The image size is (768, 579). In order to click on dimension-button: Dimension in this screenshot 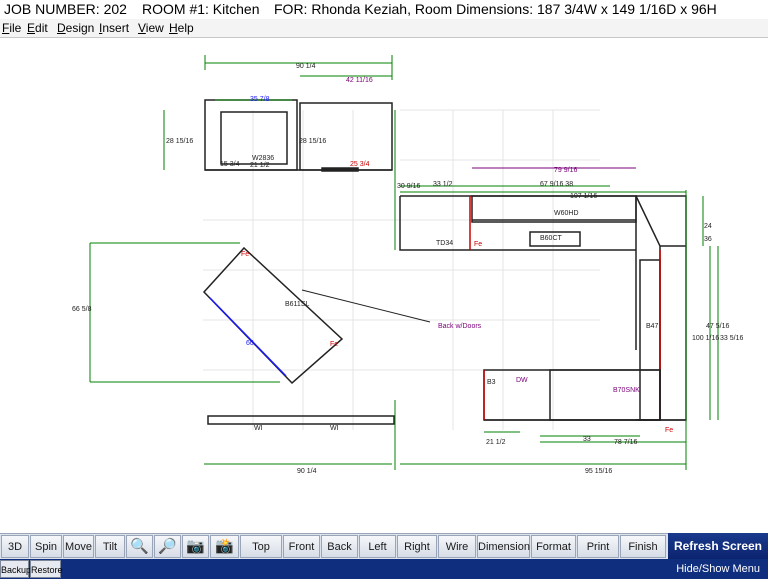, I will do `click(503, 546)`.